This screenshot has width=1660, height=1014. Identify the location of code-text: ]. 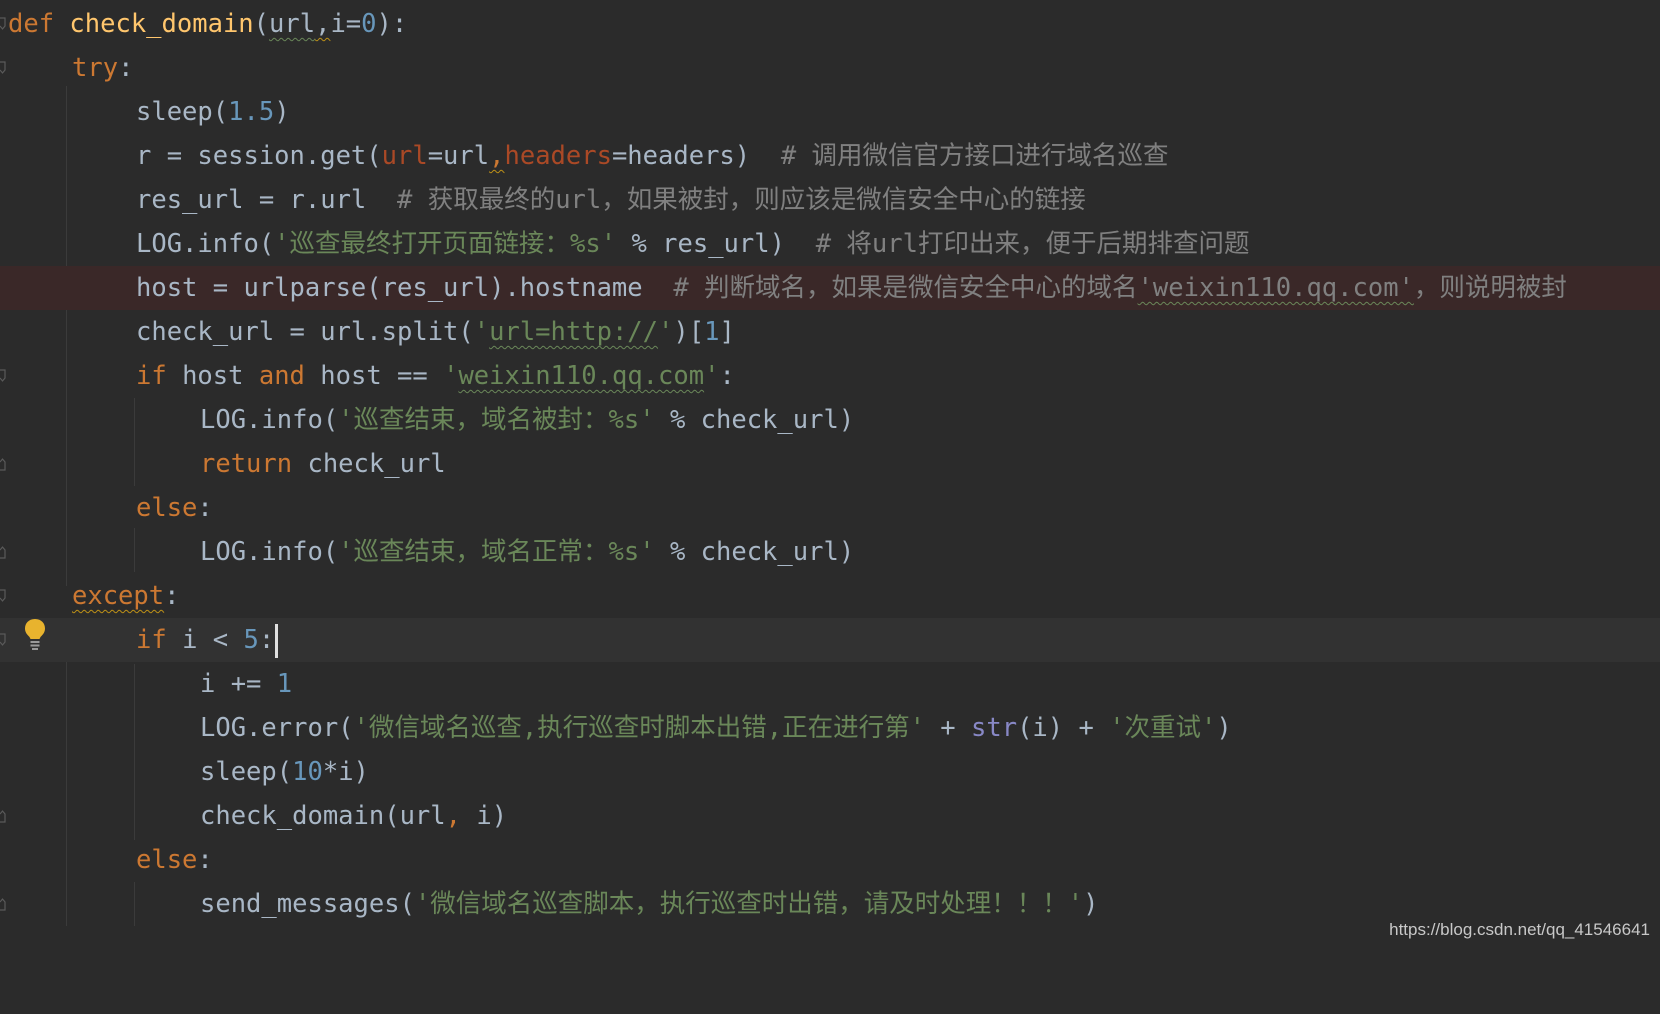
(727, 332).